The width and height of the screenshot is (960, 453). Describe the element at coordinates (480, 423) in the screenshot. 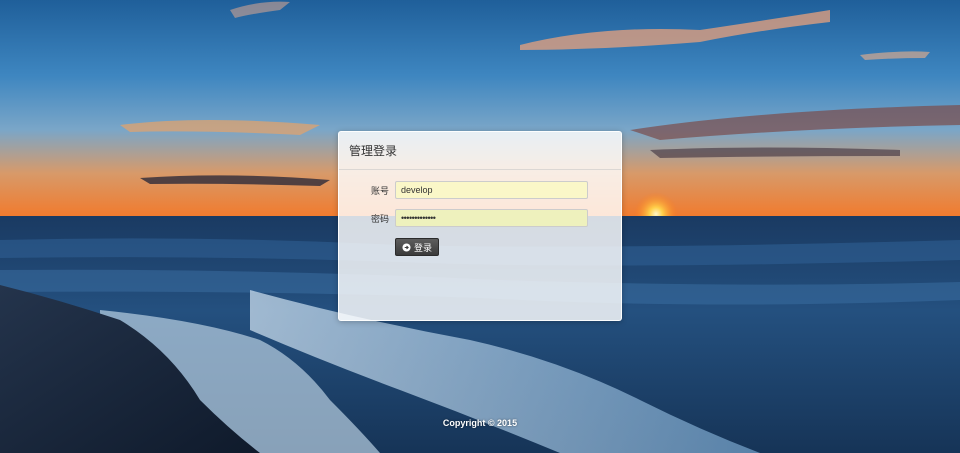

I see `copyright-text: Copyright © 2015` at that location.